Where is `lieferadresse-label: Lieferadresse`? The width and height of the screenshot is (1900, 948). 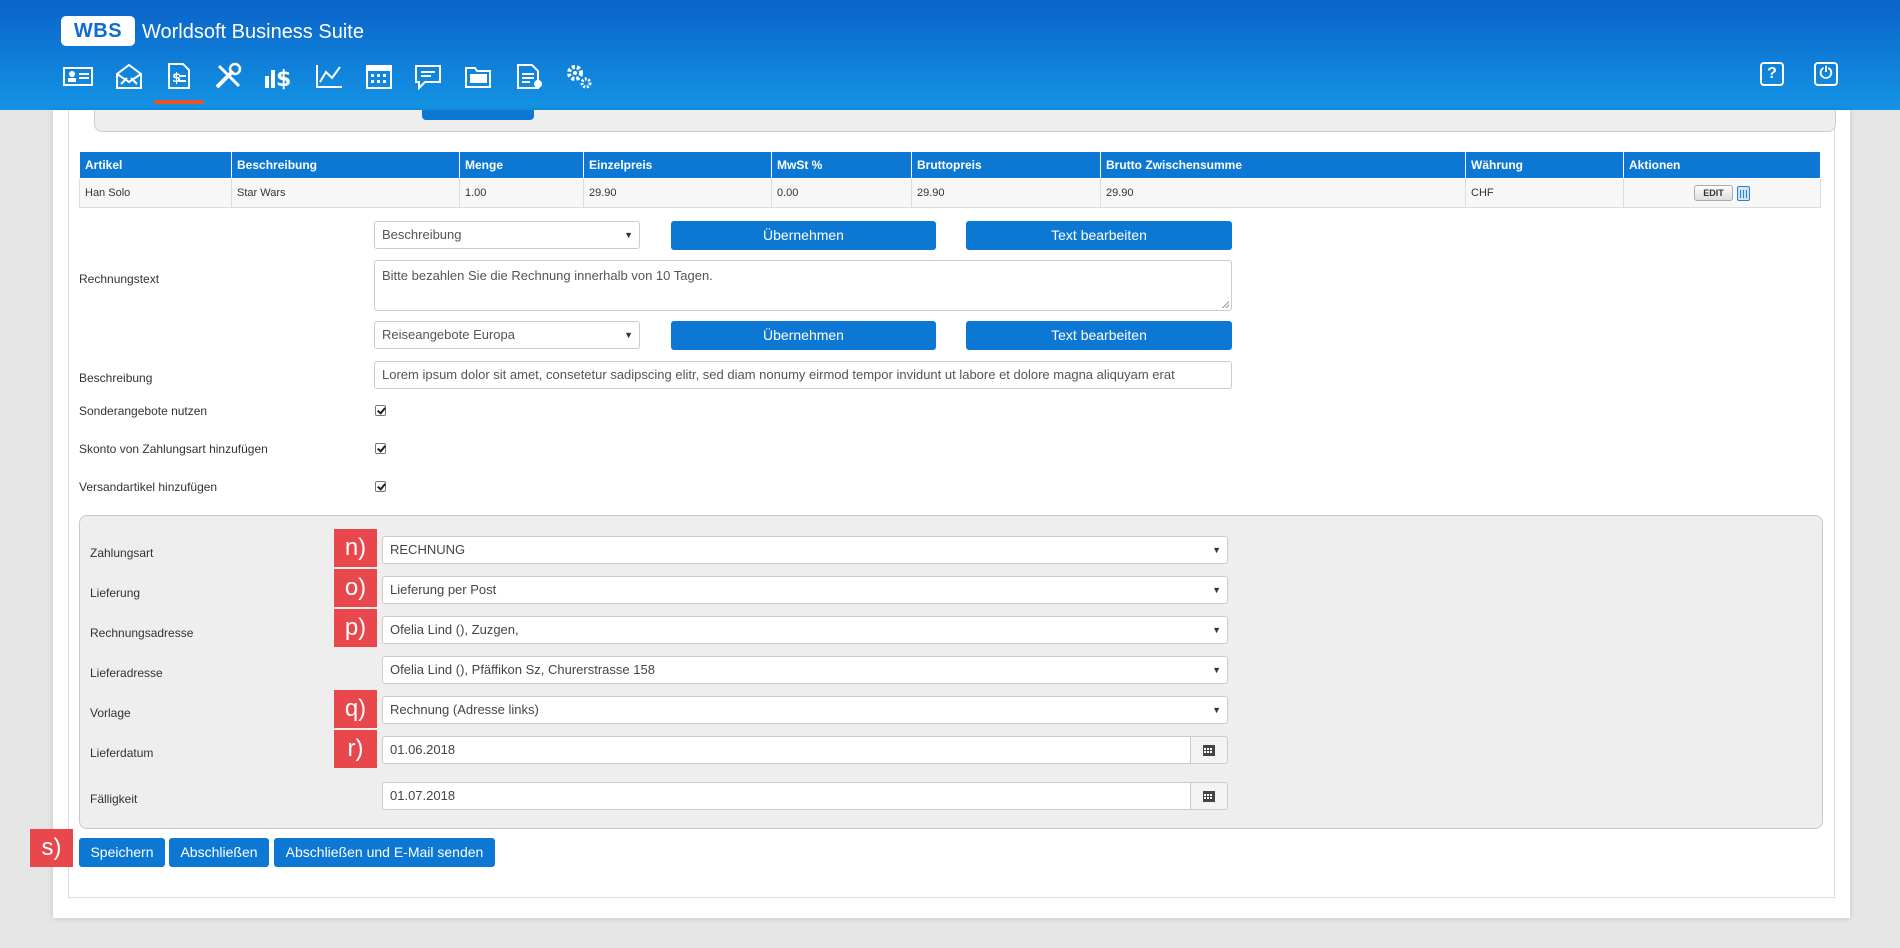
lieferadresse-label: Lieferadresse is located at coordinates (126, 673).